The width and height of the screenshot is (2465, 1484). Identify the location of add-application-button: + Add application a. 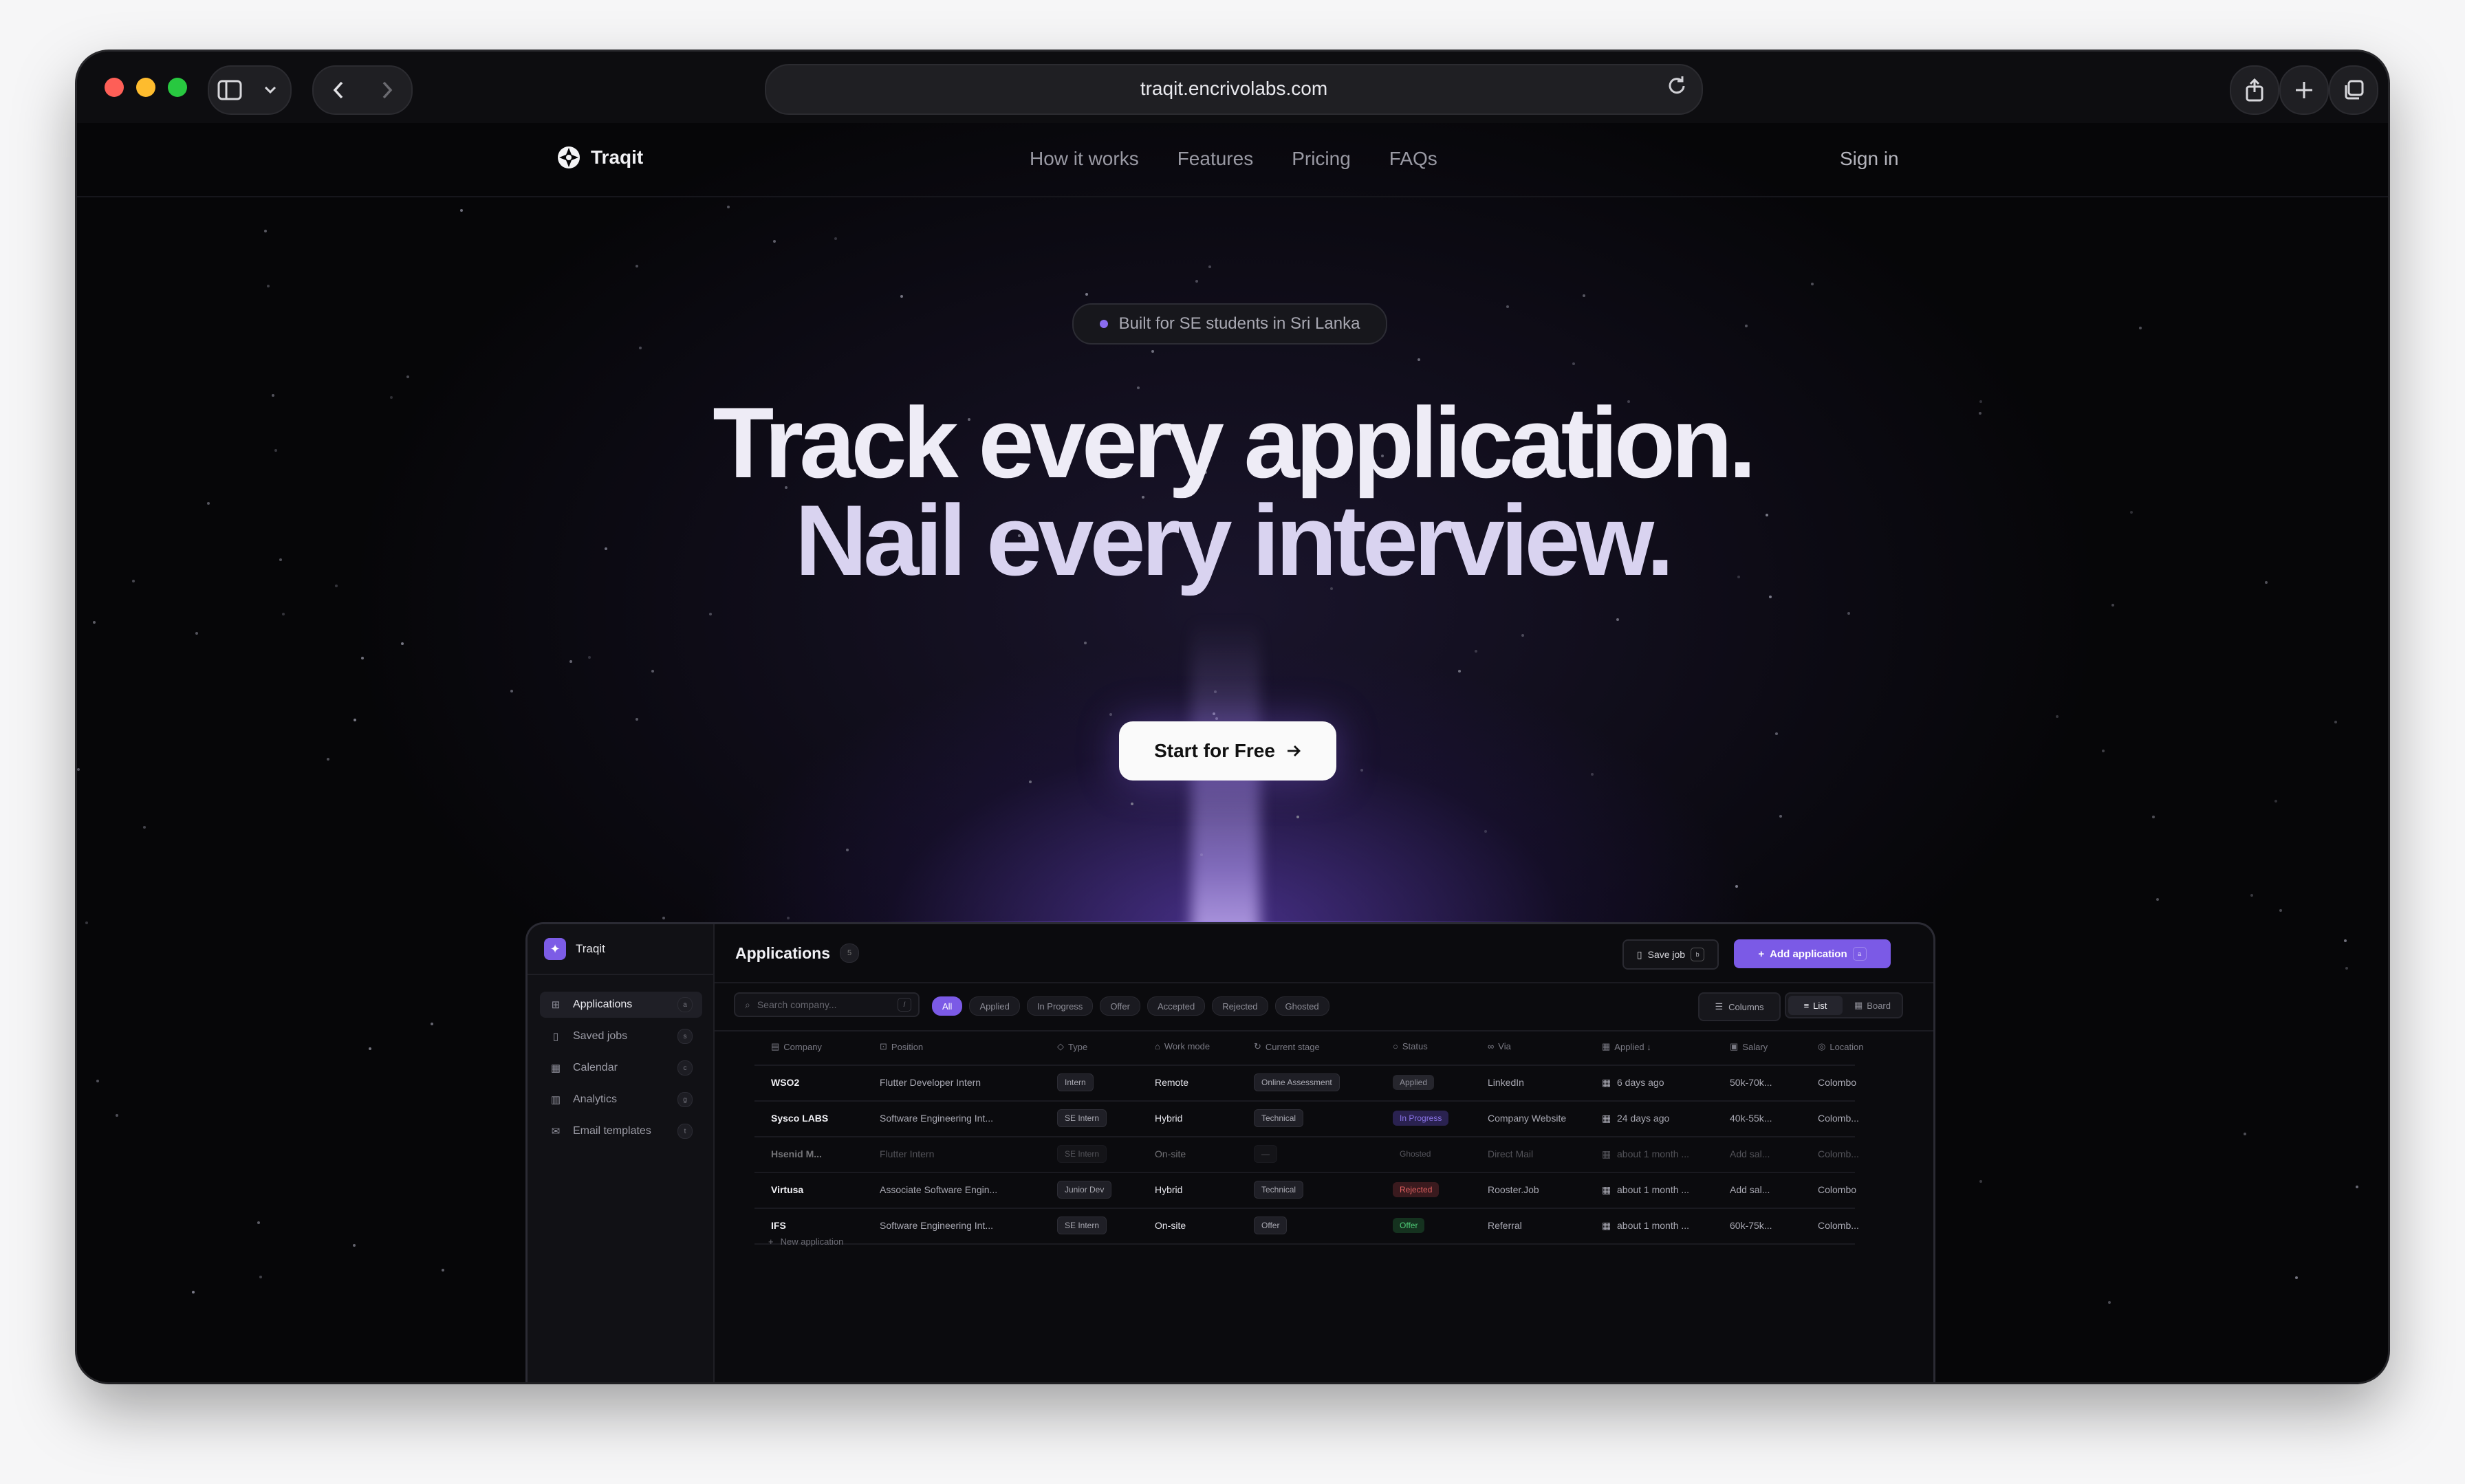
(1813, 953).